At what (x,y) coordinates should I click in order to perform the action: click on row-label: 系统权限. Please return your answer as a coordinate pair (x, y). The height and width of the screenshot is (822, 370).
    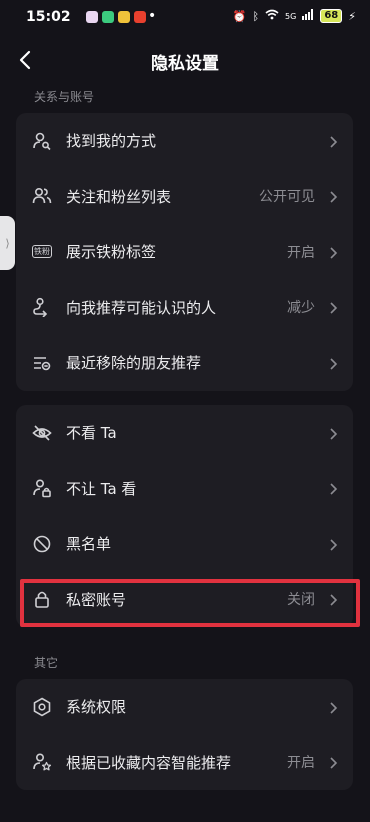
    Looking at the image, I should click on (96, 707).